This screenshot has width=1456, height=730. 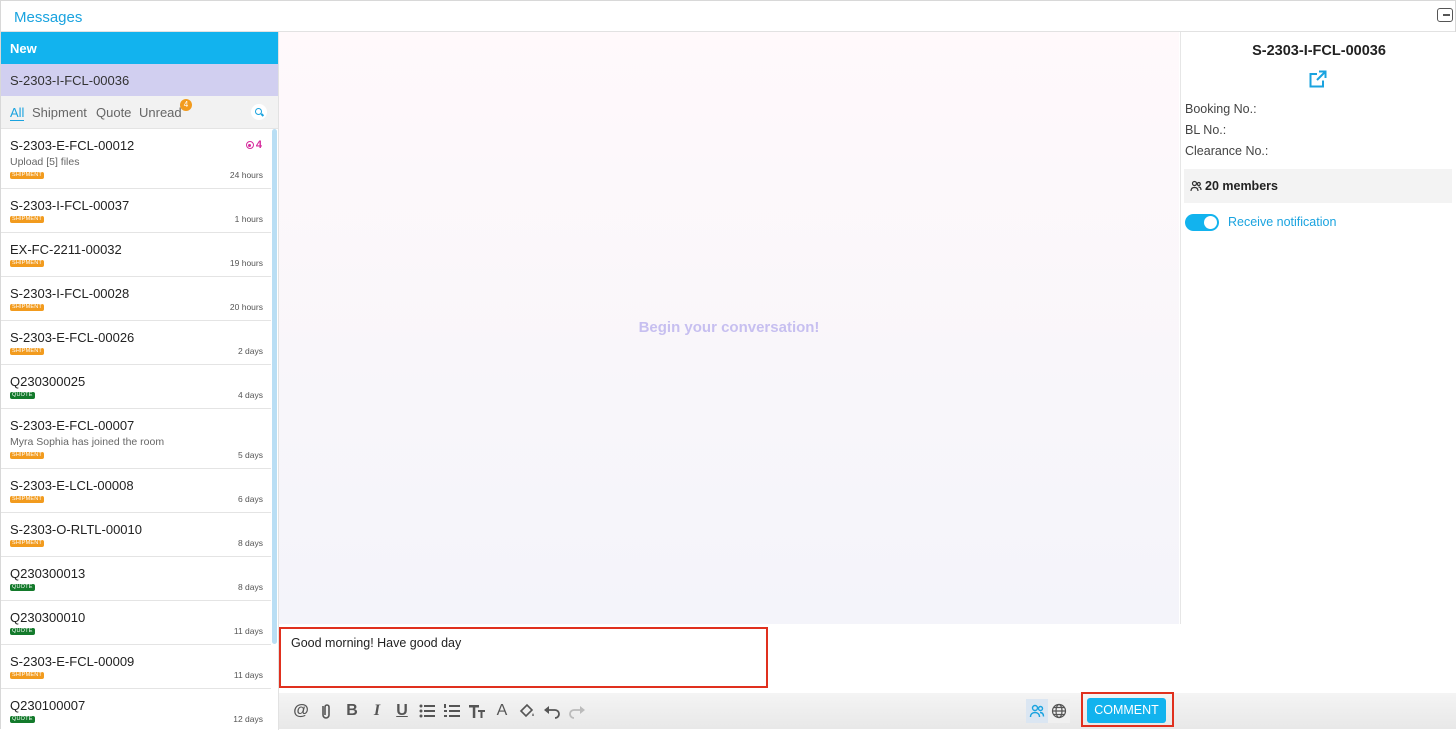 I want to click on members-icon, so click(x=1196, y=187).